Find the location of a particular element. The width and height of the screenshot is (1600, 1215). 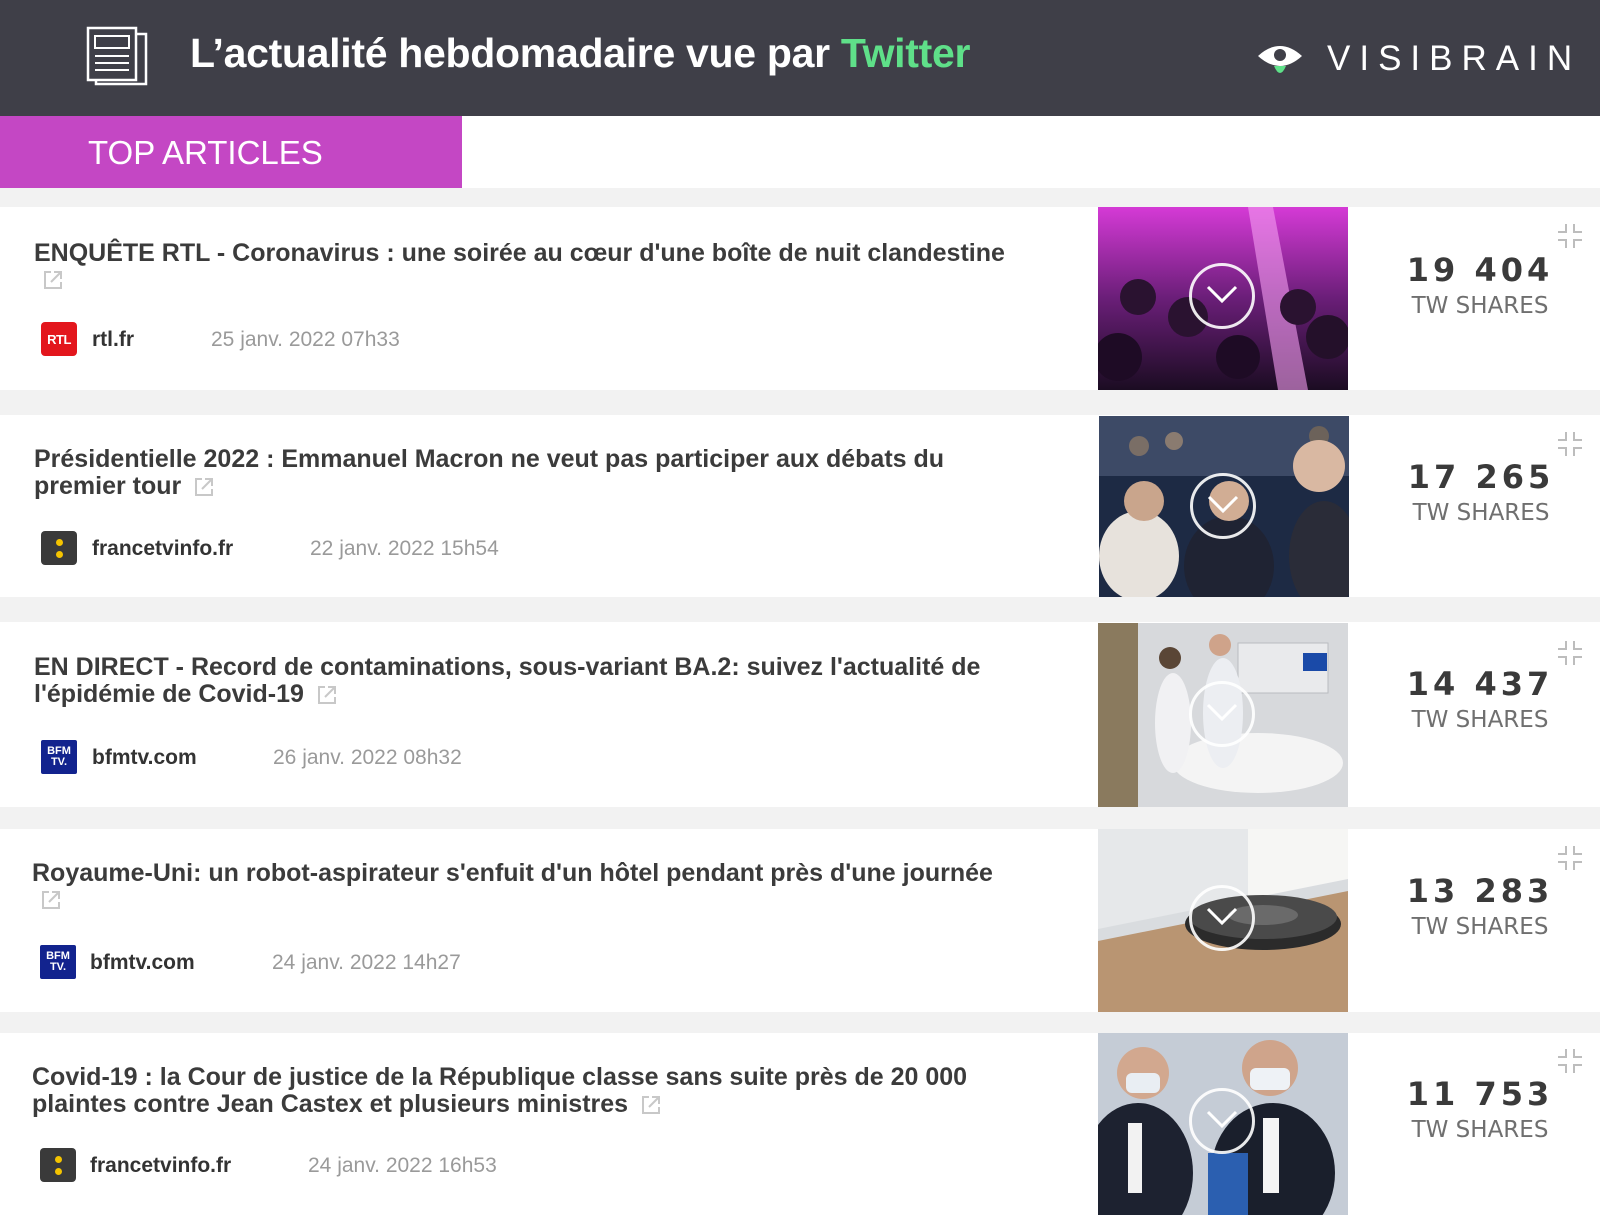

share-number: 17 265 is located at coordinates (1481, 477).